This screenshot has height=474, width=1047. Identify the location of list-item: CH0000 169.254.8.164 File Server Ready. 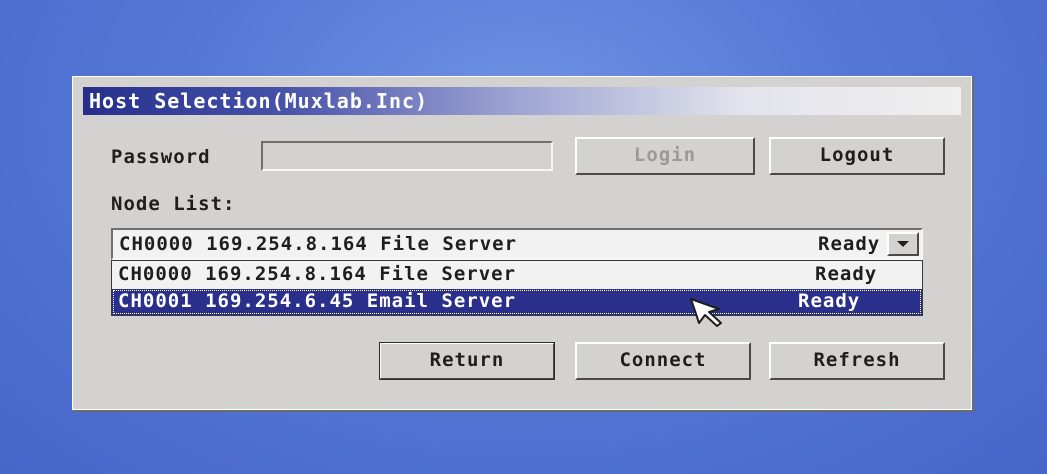
(517, 275).